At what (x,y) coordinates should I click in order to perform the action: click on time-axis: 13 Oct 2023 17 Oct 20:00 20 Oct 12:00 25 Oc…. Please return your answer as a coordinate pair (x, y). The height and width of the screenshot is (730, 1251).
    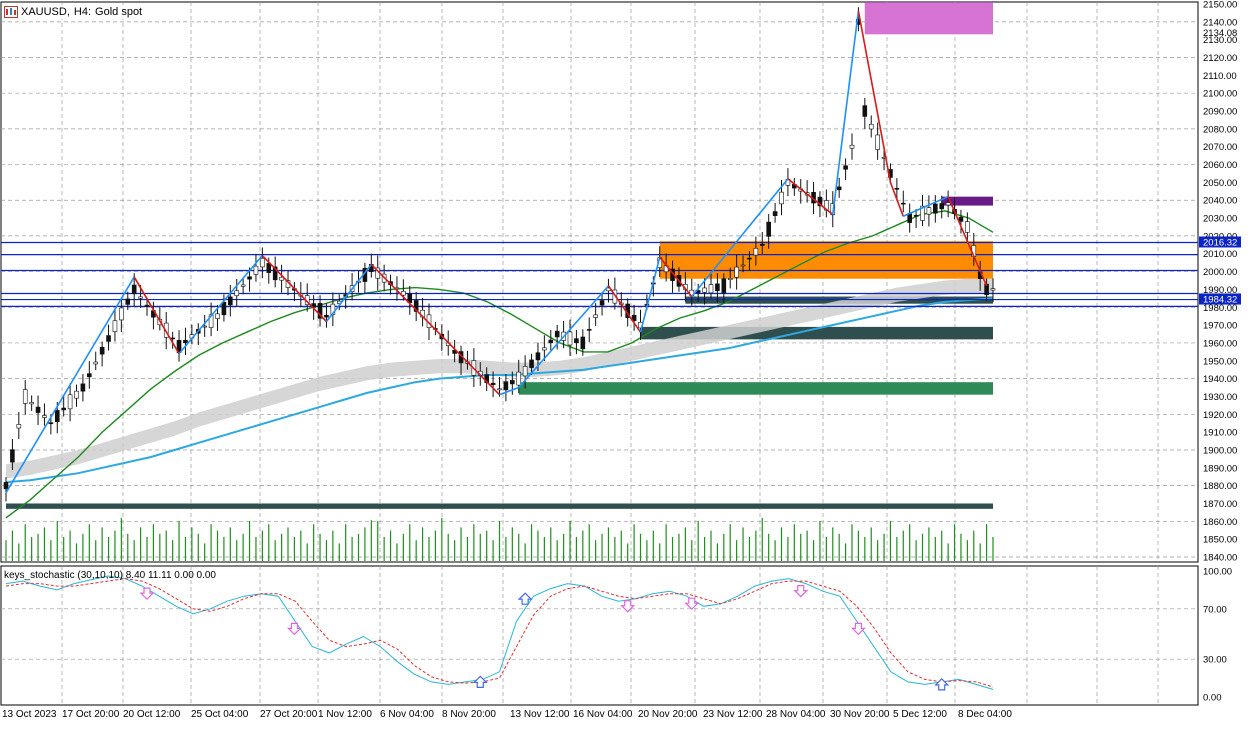
    Looking at the image, I should click on (507, 714).